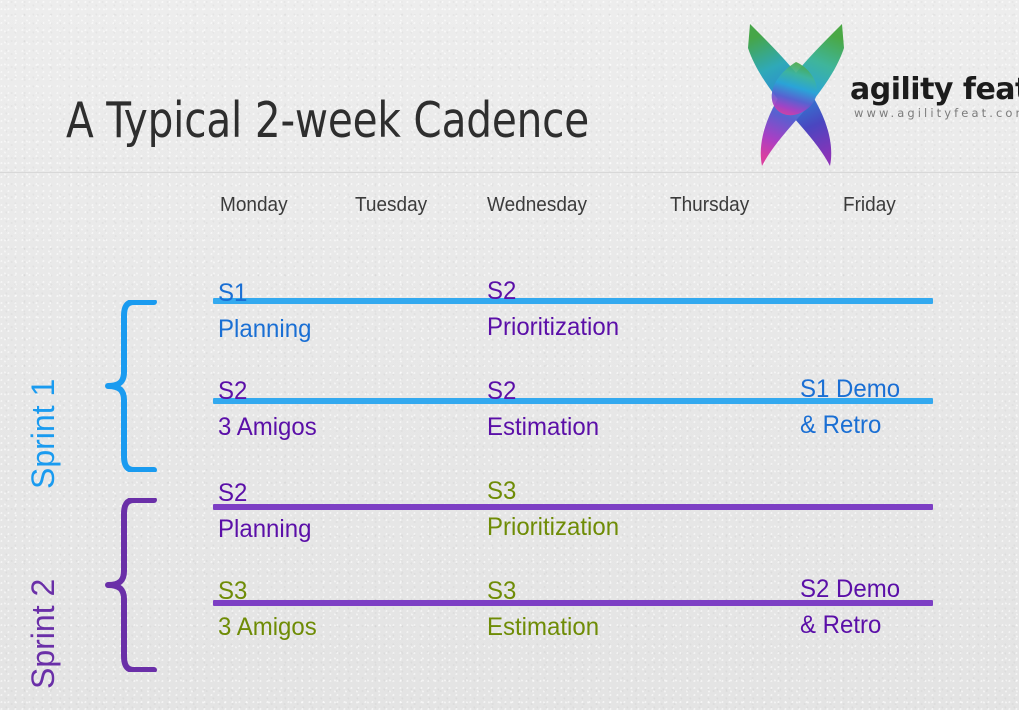 The image size is (1019, 710). I want to click on event-monday-sprint1-row2: S2 3 Amigos, so click(267, 409).